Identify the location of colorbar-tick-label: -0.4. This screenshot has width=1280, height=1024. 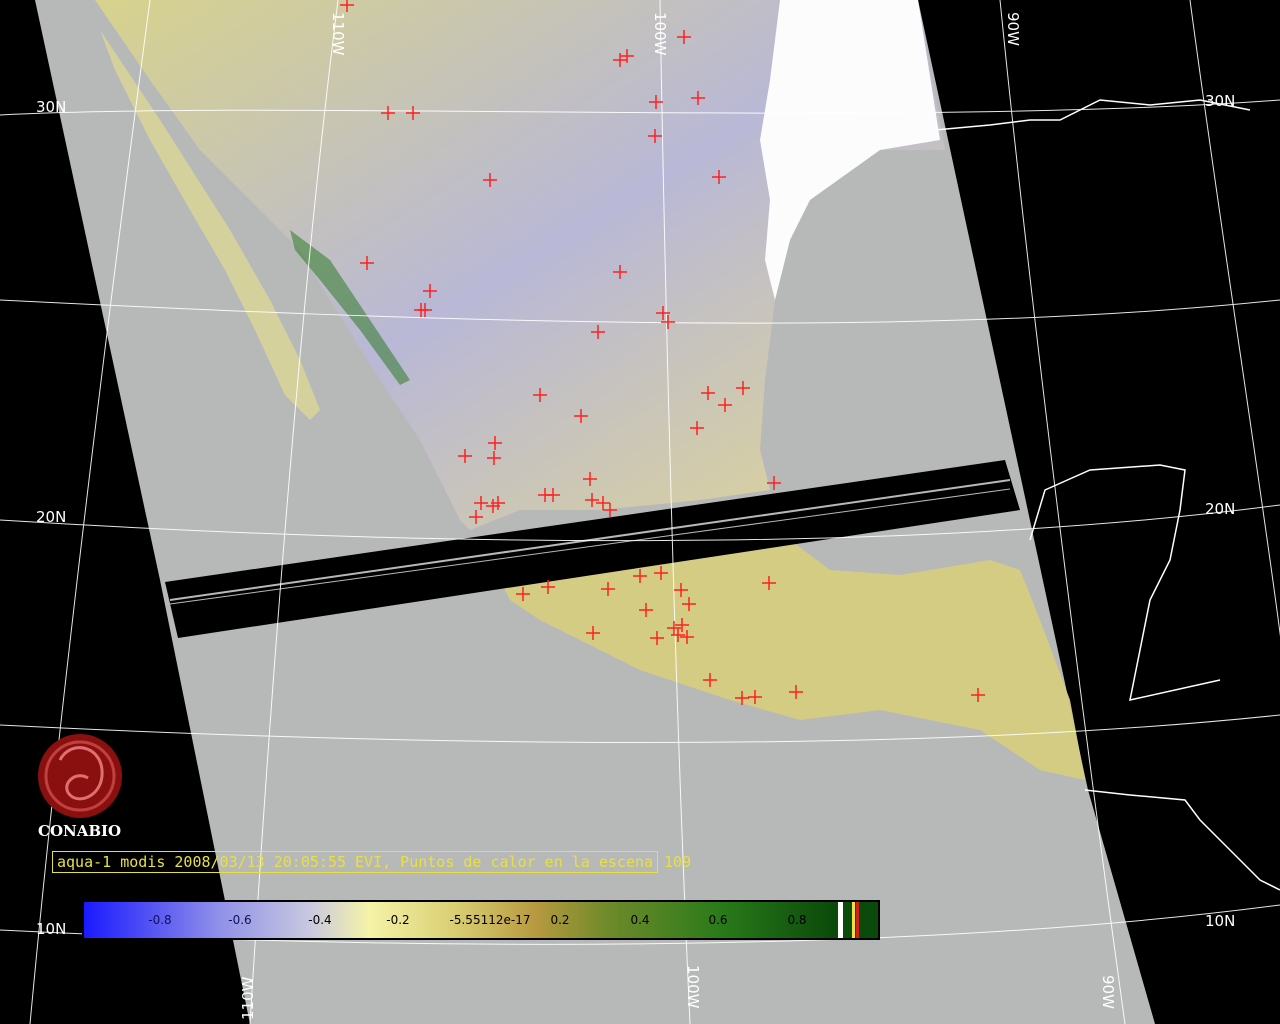
(319, 920).